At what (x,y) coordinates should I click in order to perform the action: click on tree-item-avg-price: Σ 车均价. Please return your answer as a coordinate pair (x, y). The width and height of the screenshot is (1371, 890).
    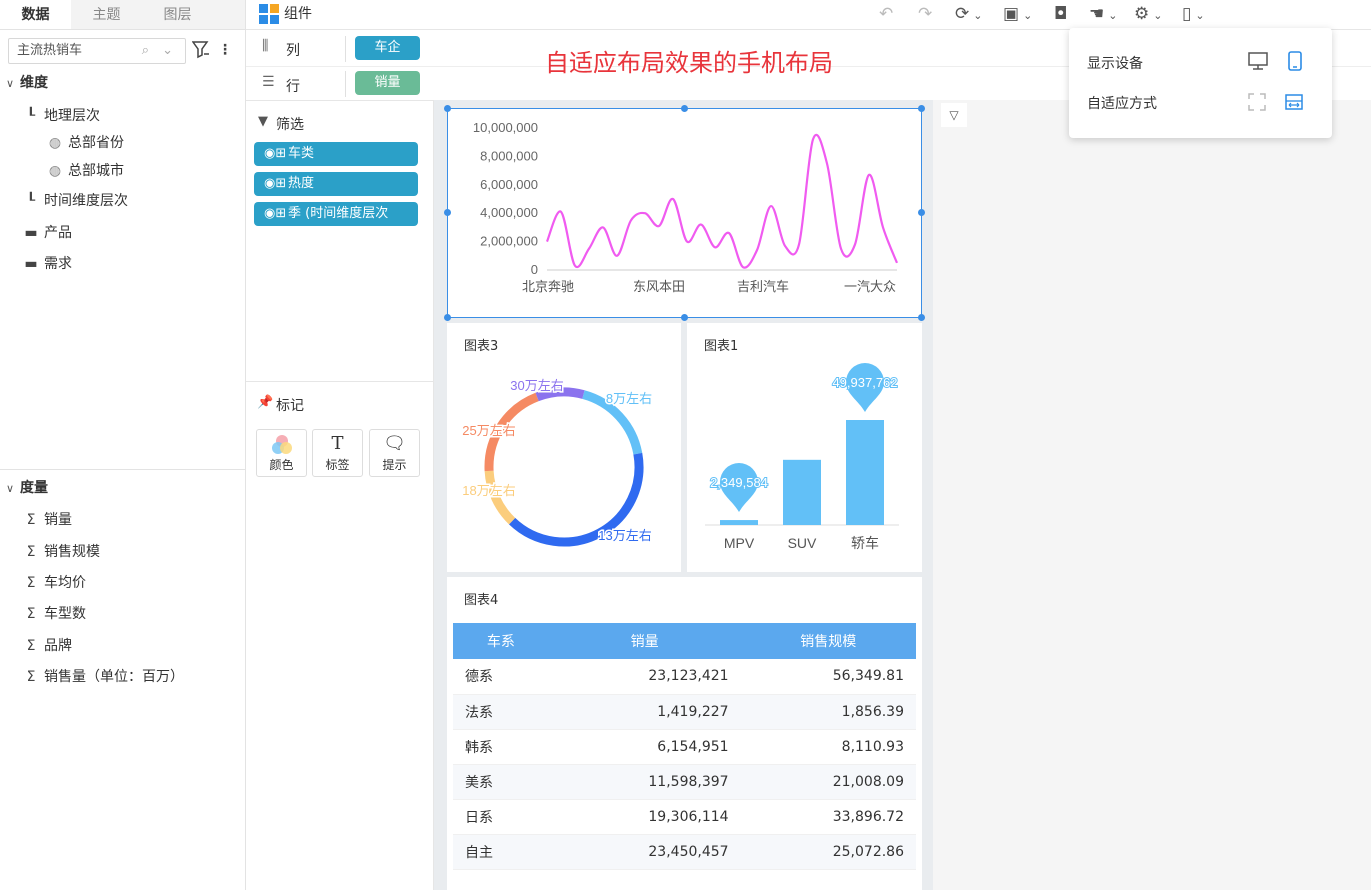
    Looking at the image, I should click on (54, 583).